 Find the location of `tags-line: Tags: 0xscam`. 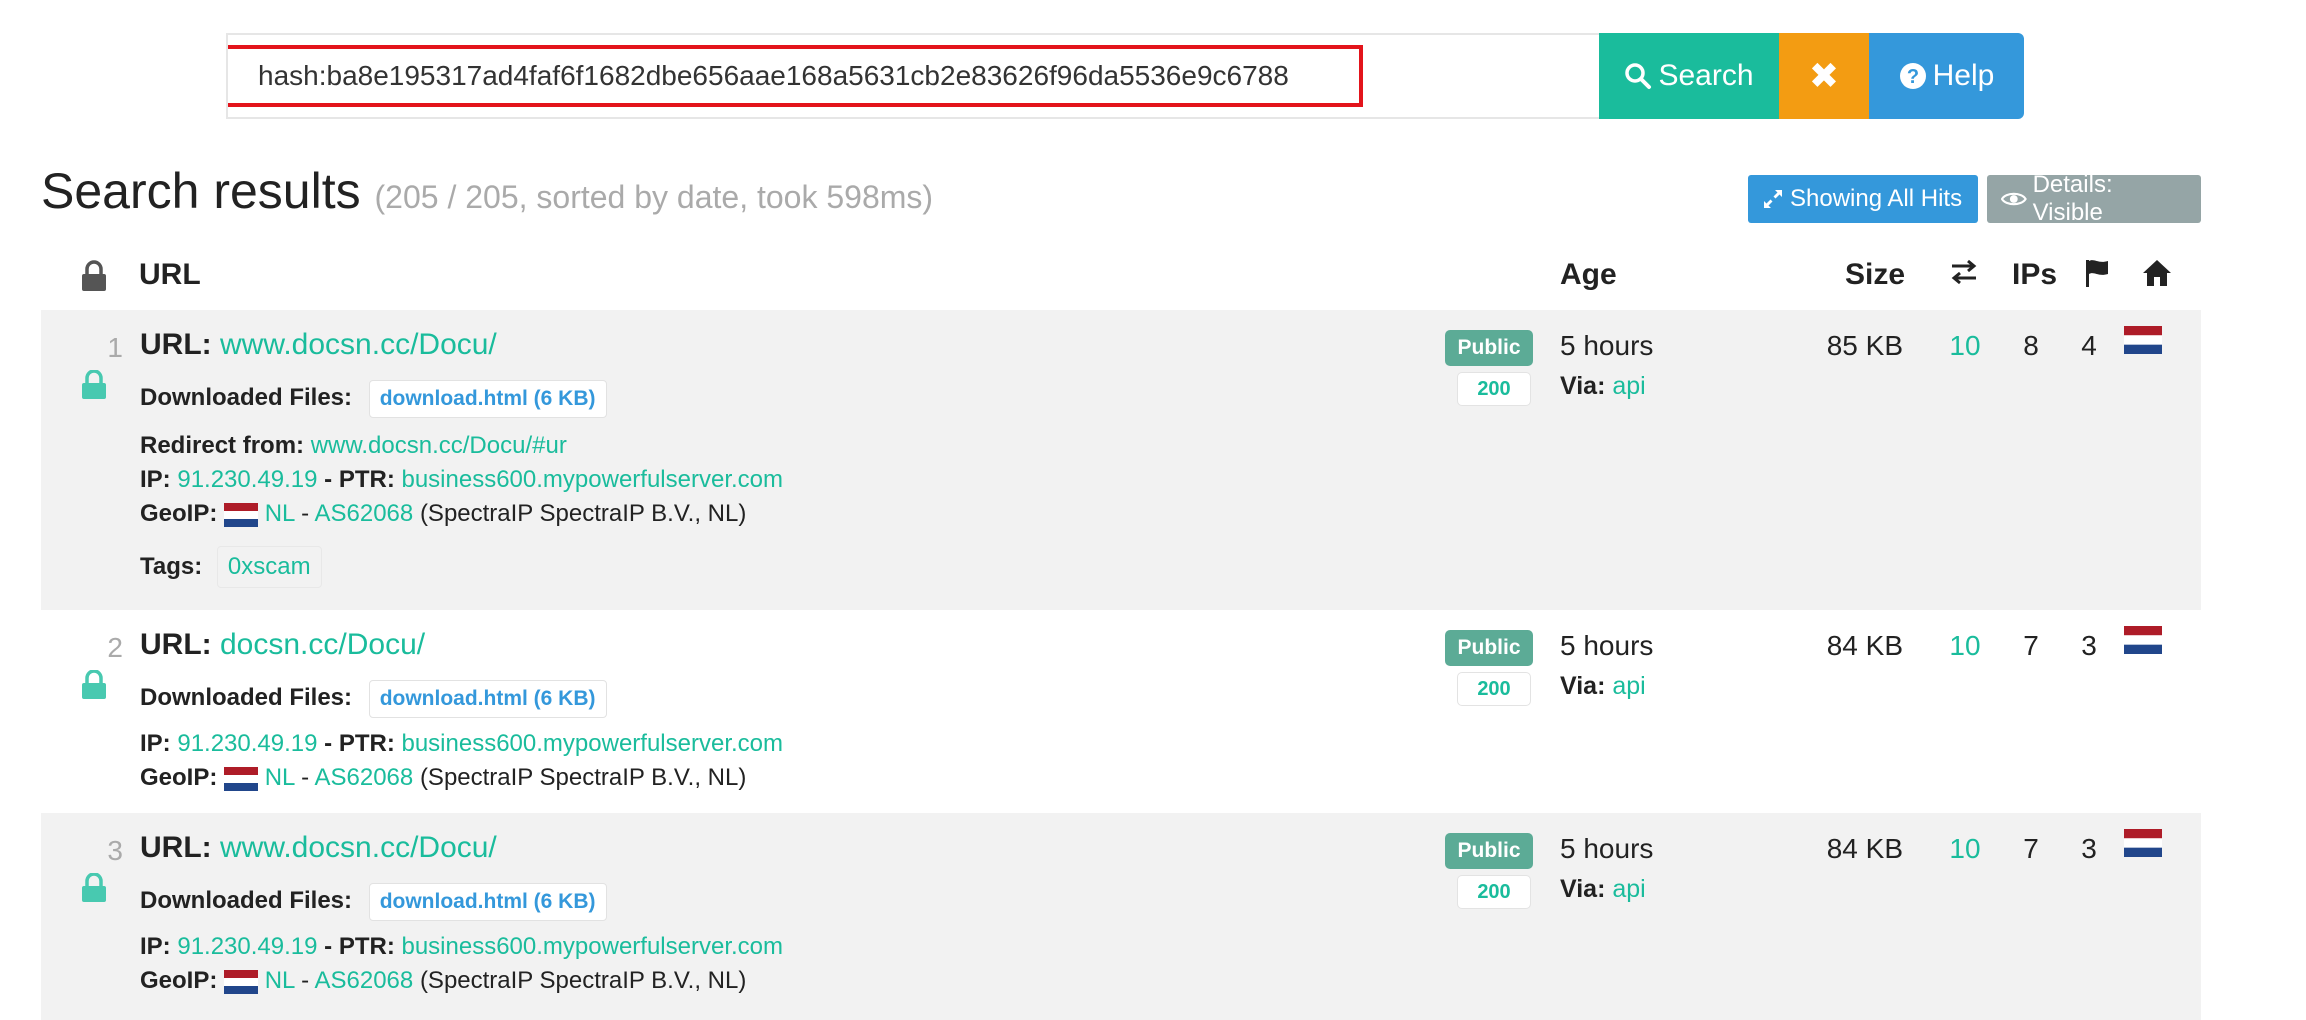

tags-line: Tags: 0xscam is located at coordinates (231, 567).